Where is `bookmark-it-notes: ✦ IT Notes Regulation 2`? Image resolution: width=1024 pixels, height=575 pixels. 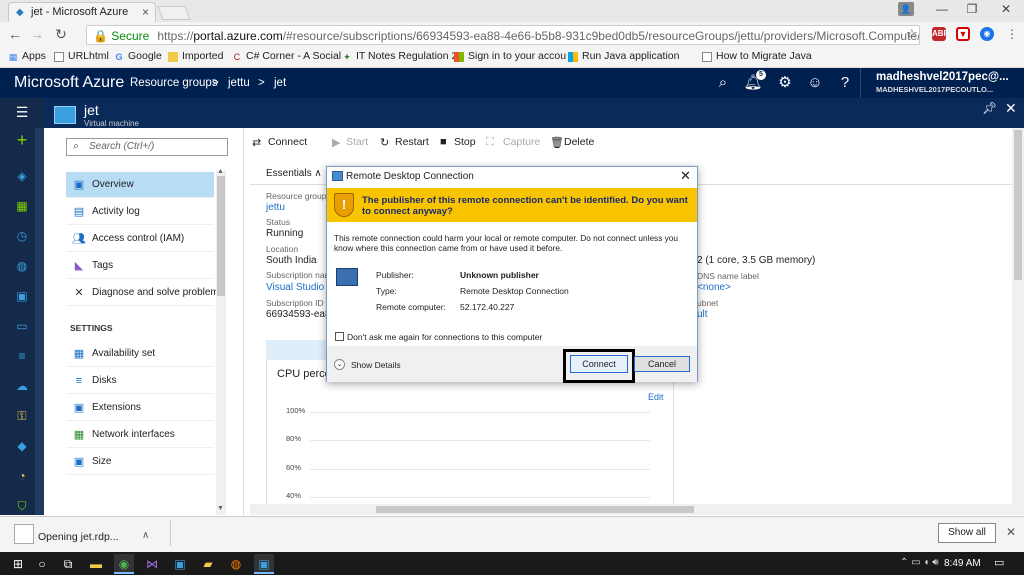 bookmark-it-notes: ✦ IT Notes Regulation 2 is located at coordinates (399, 58).